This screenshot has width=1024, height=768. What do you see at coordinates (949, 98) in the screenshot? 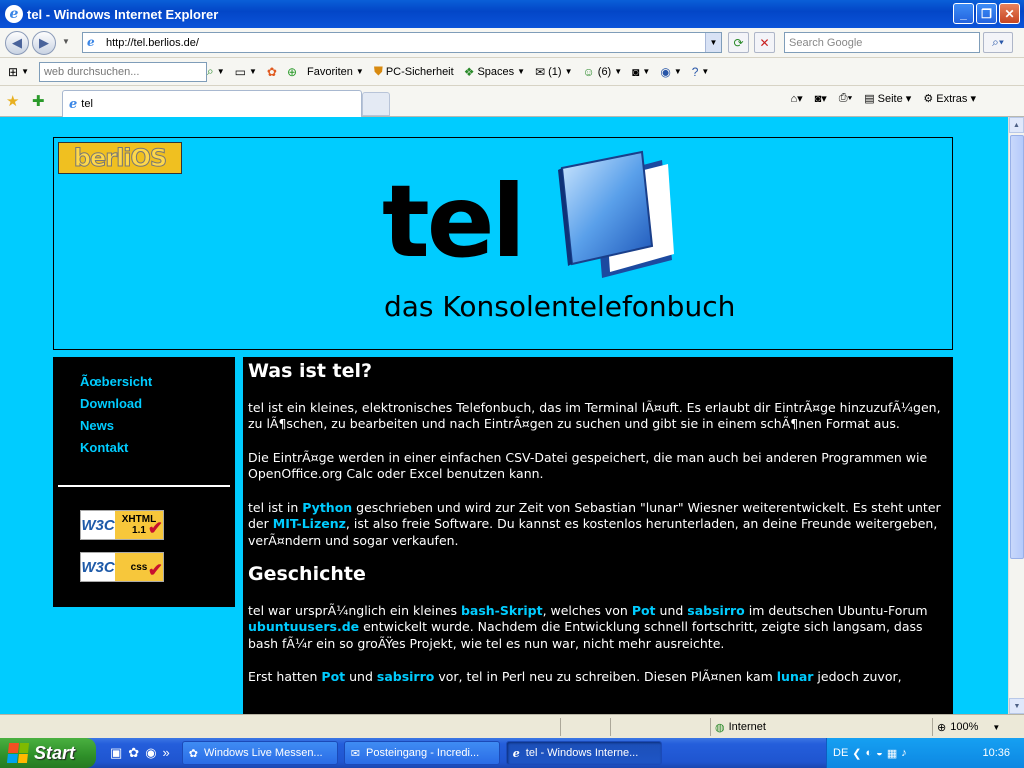
I see `extras-menu: ⚙ Extras ▾` at bounding box center [949, 98].